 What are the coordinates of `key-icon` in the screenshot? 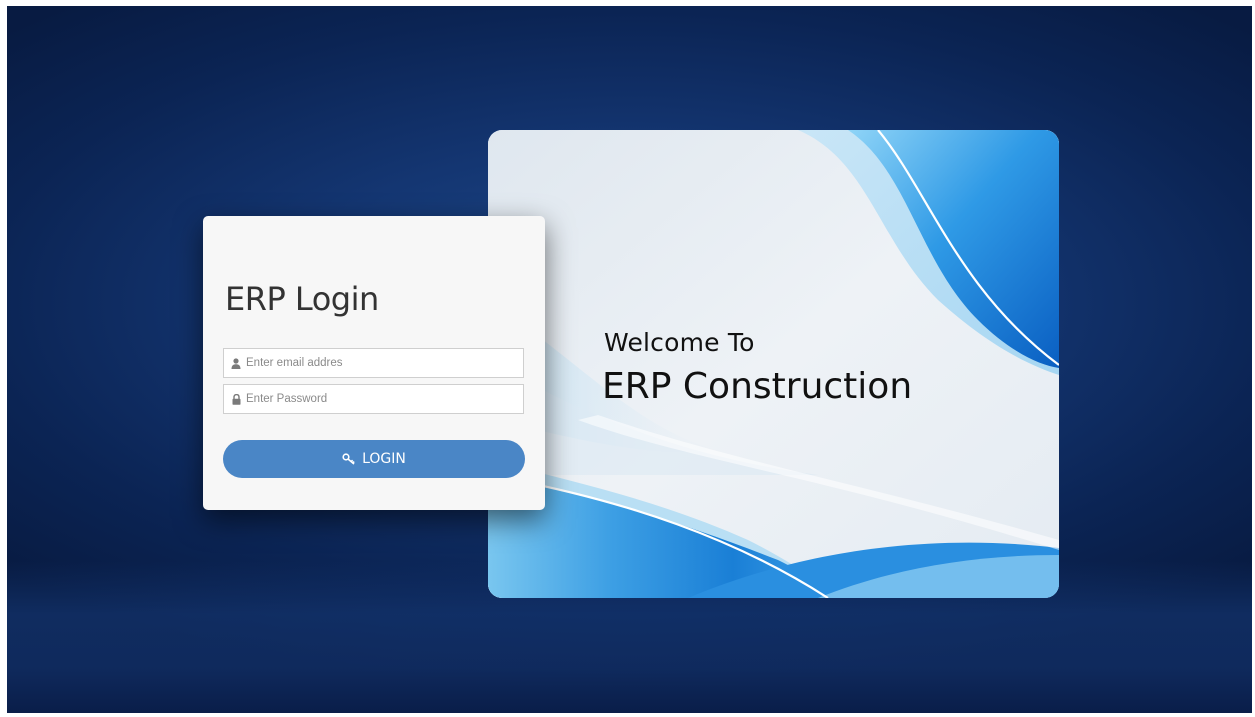 It's located at (349, 459).